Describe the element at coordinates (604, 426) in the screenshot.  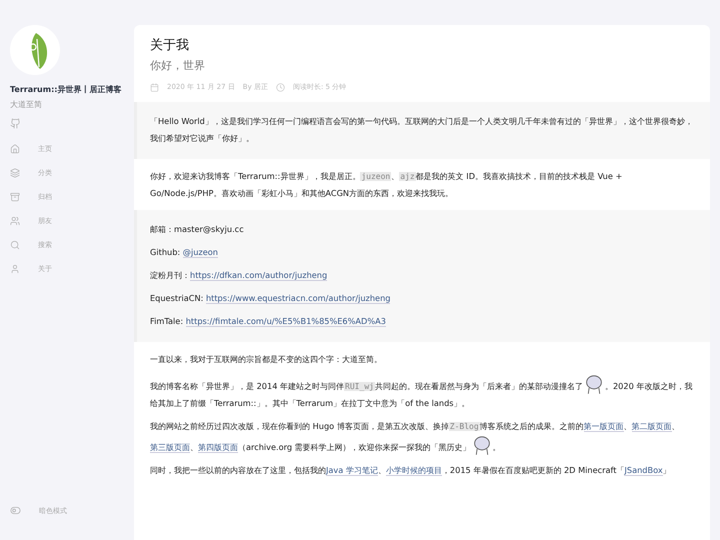
I see `text-link: 第一版页面` at that location.